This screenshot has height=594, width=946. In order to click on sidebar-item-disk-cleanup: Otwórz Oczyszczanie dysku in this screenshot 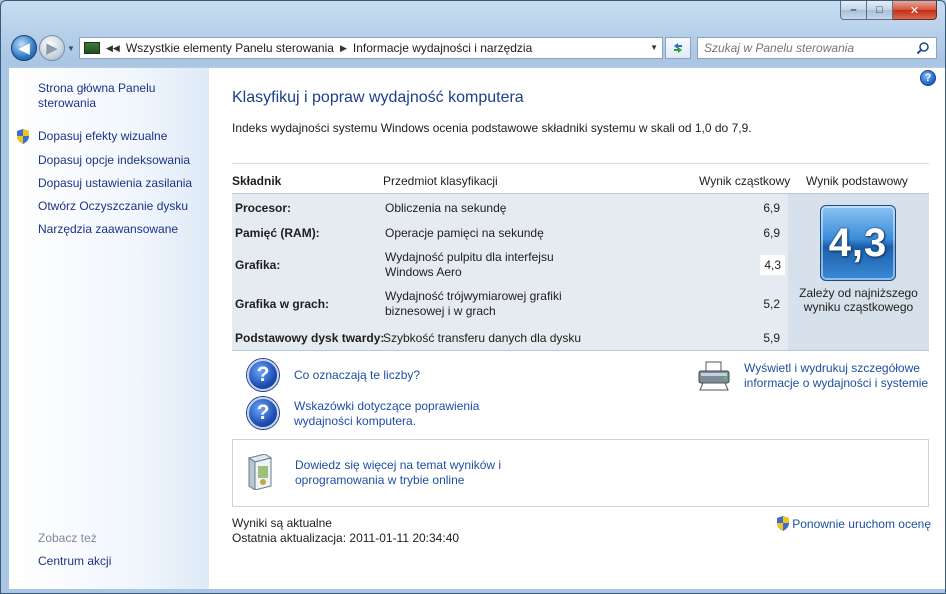, I will do `click(113, 206)`.